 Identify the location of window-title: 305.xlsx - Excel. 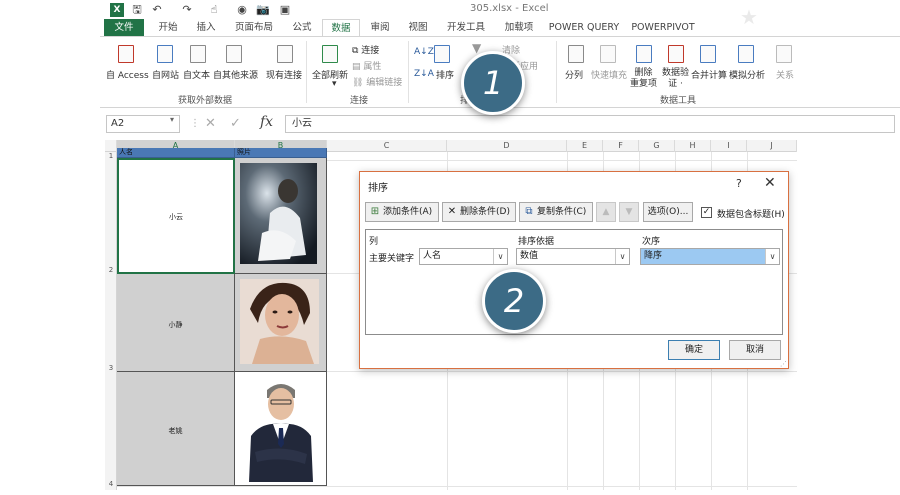
(509, 8).